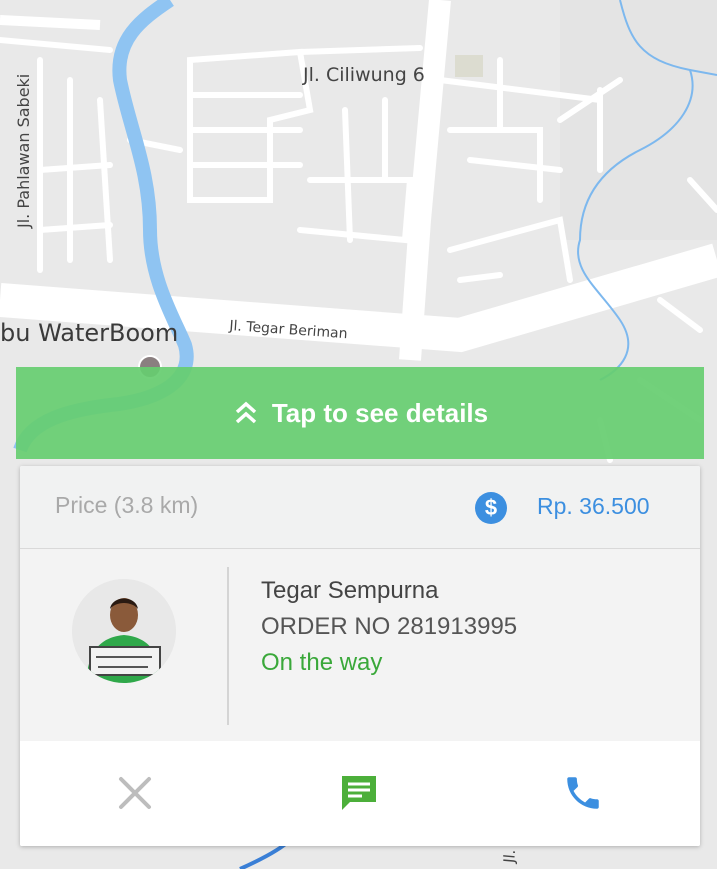  I want to click on close-icon, so click(135, 793).